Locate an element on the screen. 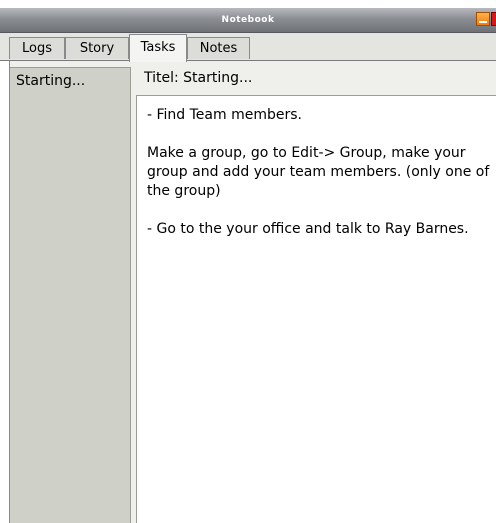 This screenshot has width=496, height=523. tab-bar: Logs Story Tasks Notes is located at coordinates (248, 47).